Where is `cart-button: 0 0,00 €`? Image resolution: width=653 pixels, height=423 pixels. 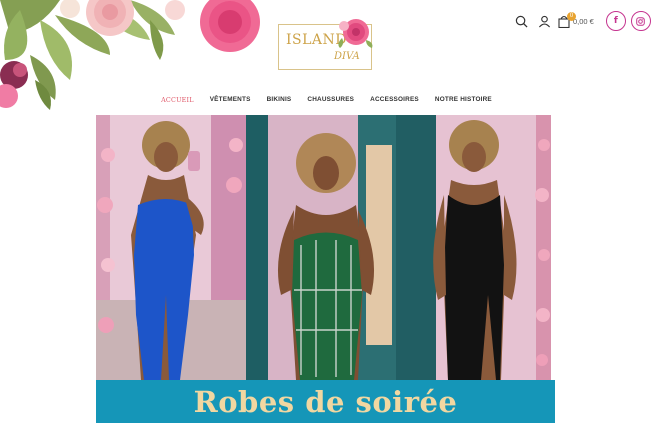
cart-button: 0 0,00 € is located at coordinates (576, 19).